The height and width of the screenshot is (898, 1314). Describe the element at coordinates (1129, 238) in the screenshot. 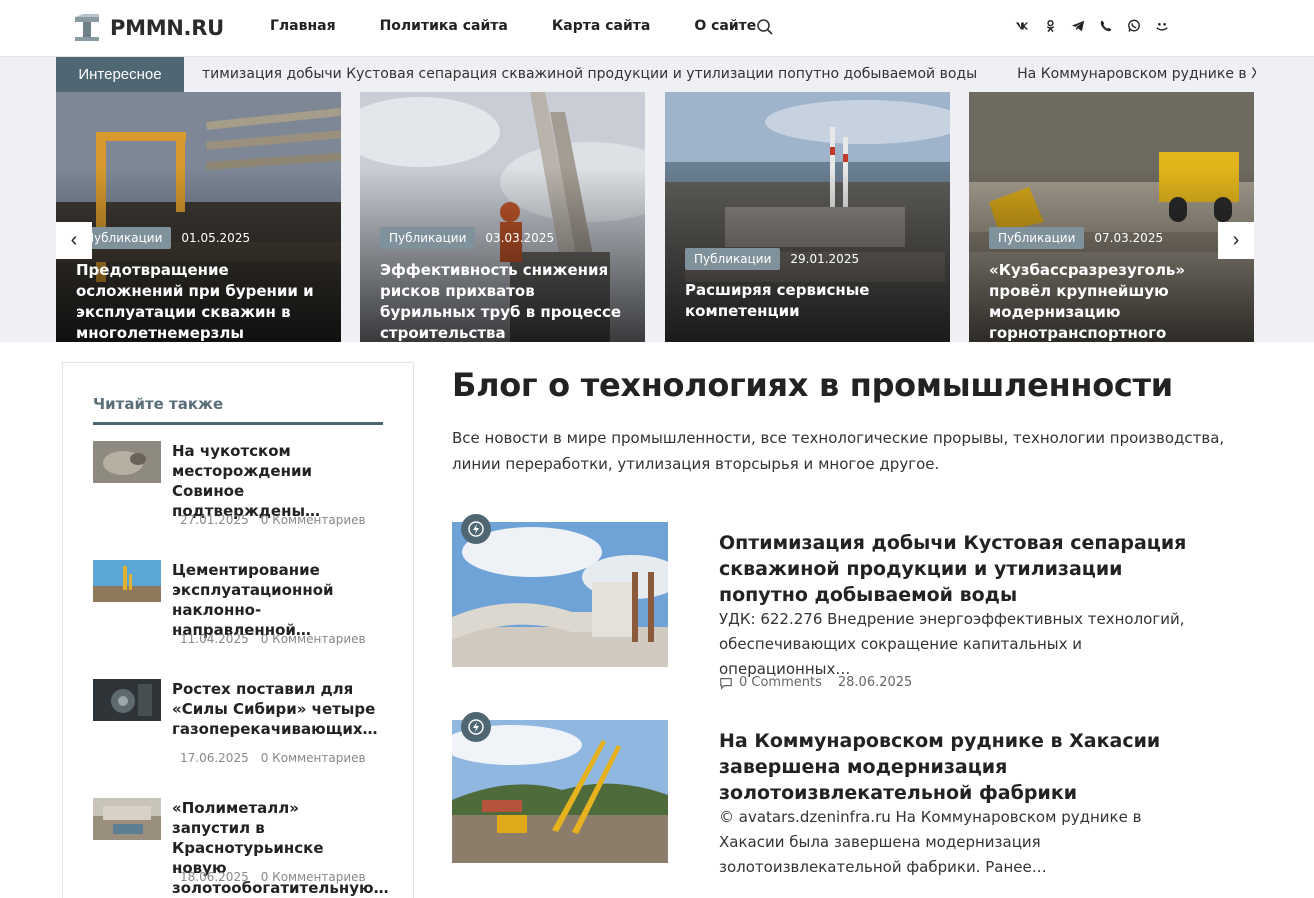

I see `slide-date: 07.03.2025` at that location.